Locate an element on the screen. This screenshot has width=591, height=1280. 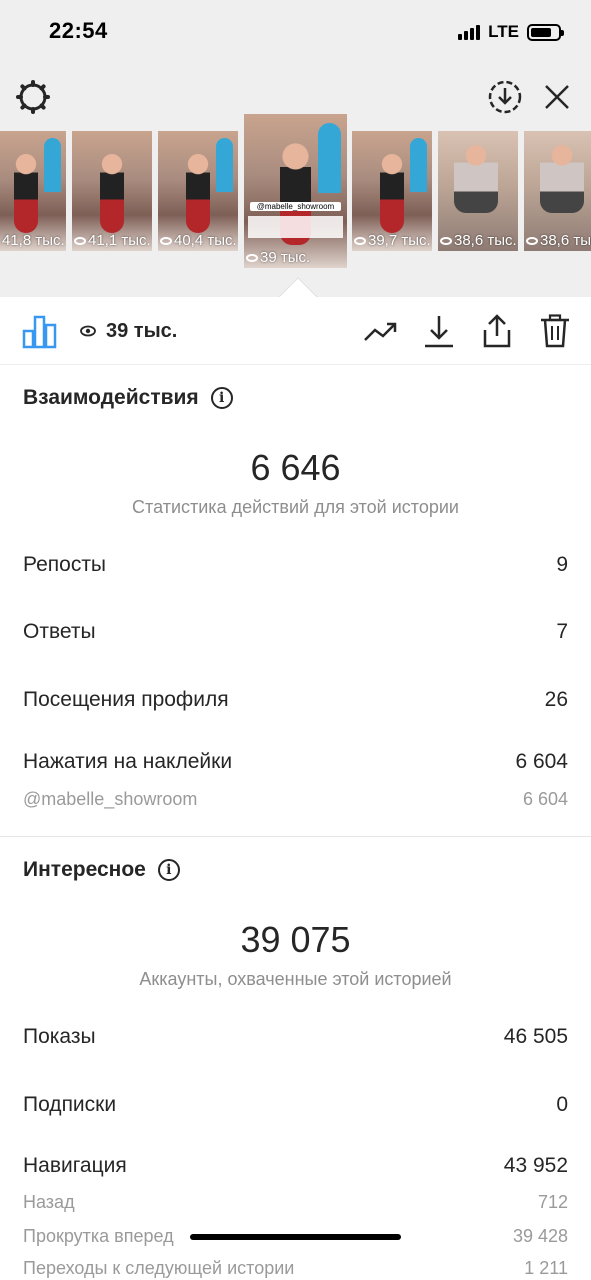
story-views: 39 тыс. is located at coordinates (278, 257).